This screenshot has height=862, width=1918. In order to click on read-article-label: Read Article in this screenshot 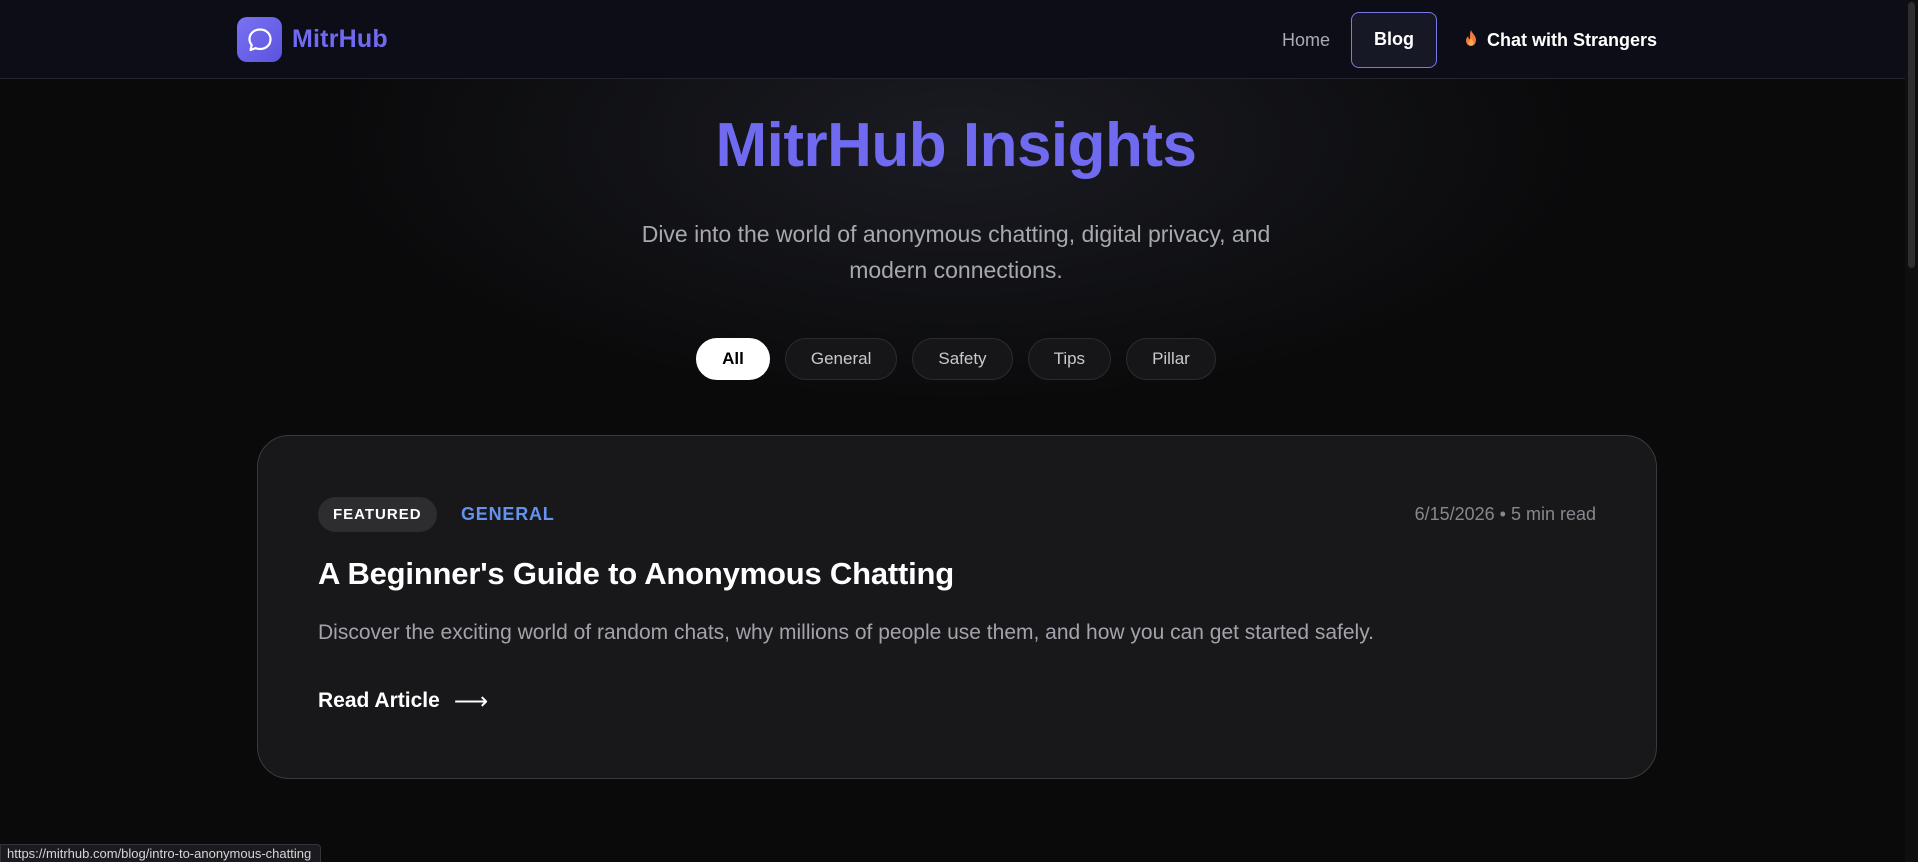, I will do `click(379, 700)`.